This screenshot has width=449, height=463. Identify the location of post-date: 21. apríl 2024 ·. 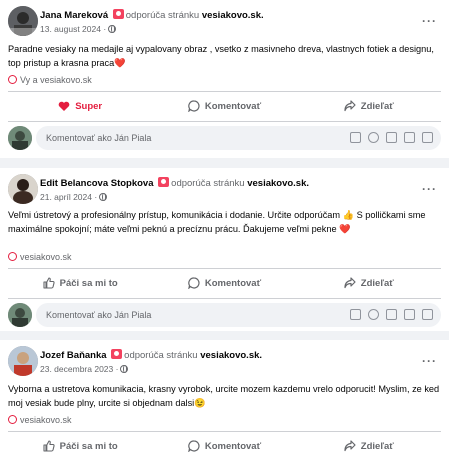
(68, 197).